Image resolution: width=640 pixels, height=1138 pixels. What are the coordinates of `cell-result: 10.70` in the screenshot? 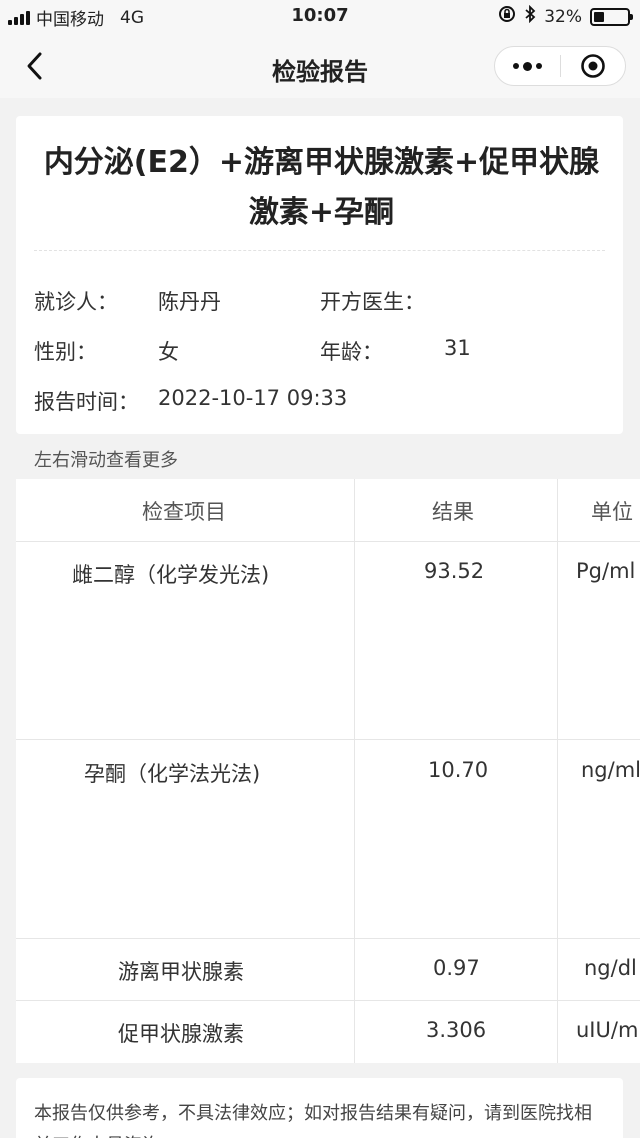 It's located at (458, 770).